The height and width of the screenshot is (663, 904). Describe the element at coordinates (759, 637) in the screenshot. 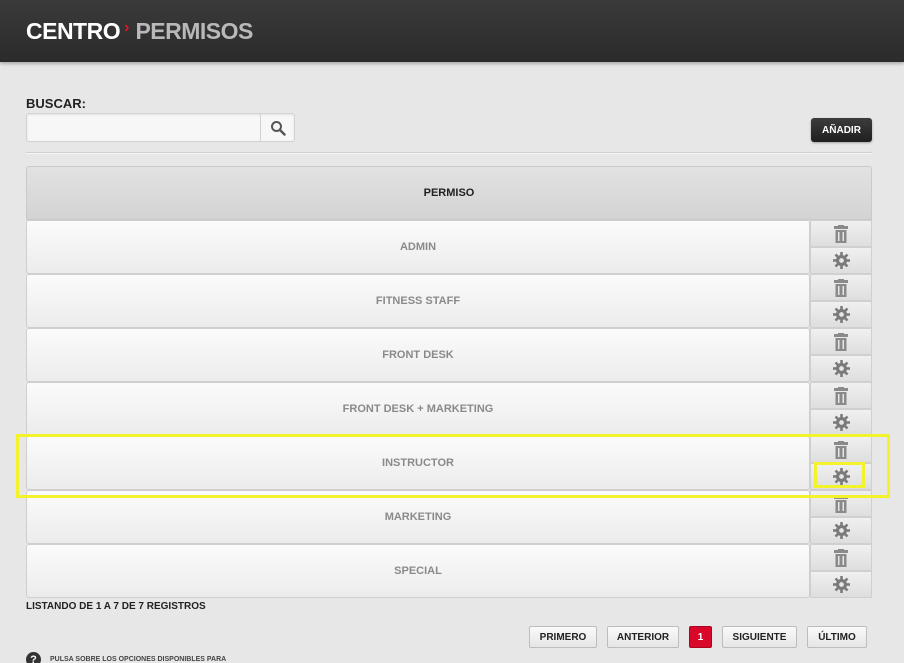

I see `pagination-next-button: SIGUIENTE` at that location.